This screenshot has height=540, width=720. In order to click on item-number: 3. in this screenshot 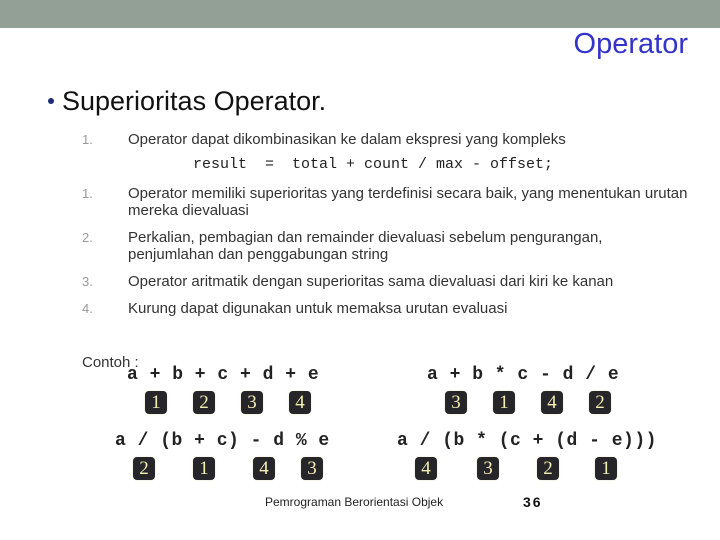, I will do `click(87, 281)`.